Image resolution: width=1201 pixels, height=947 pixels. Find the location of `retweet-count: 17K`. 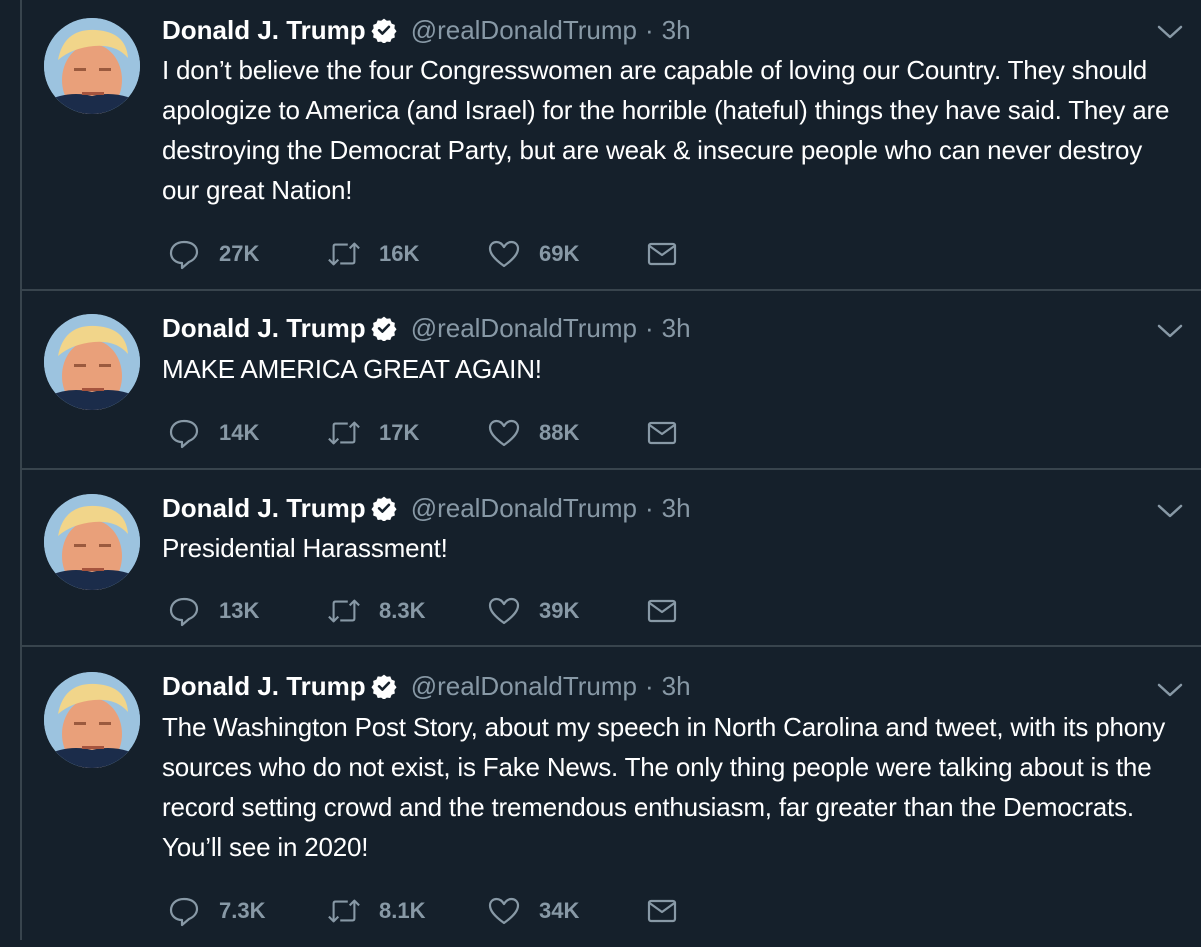

retweet-count: 17K is located at coordinates (399, 432).